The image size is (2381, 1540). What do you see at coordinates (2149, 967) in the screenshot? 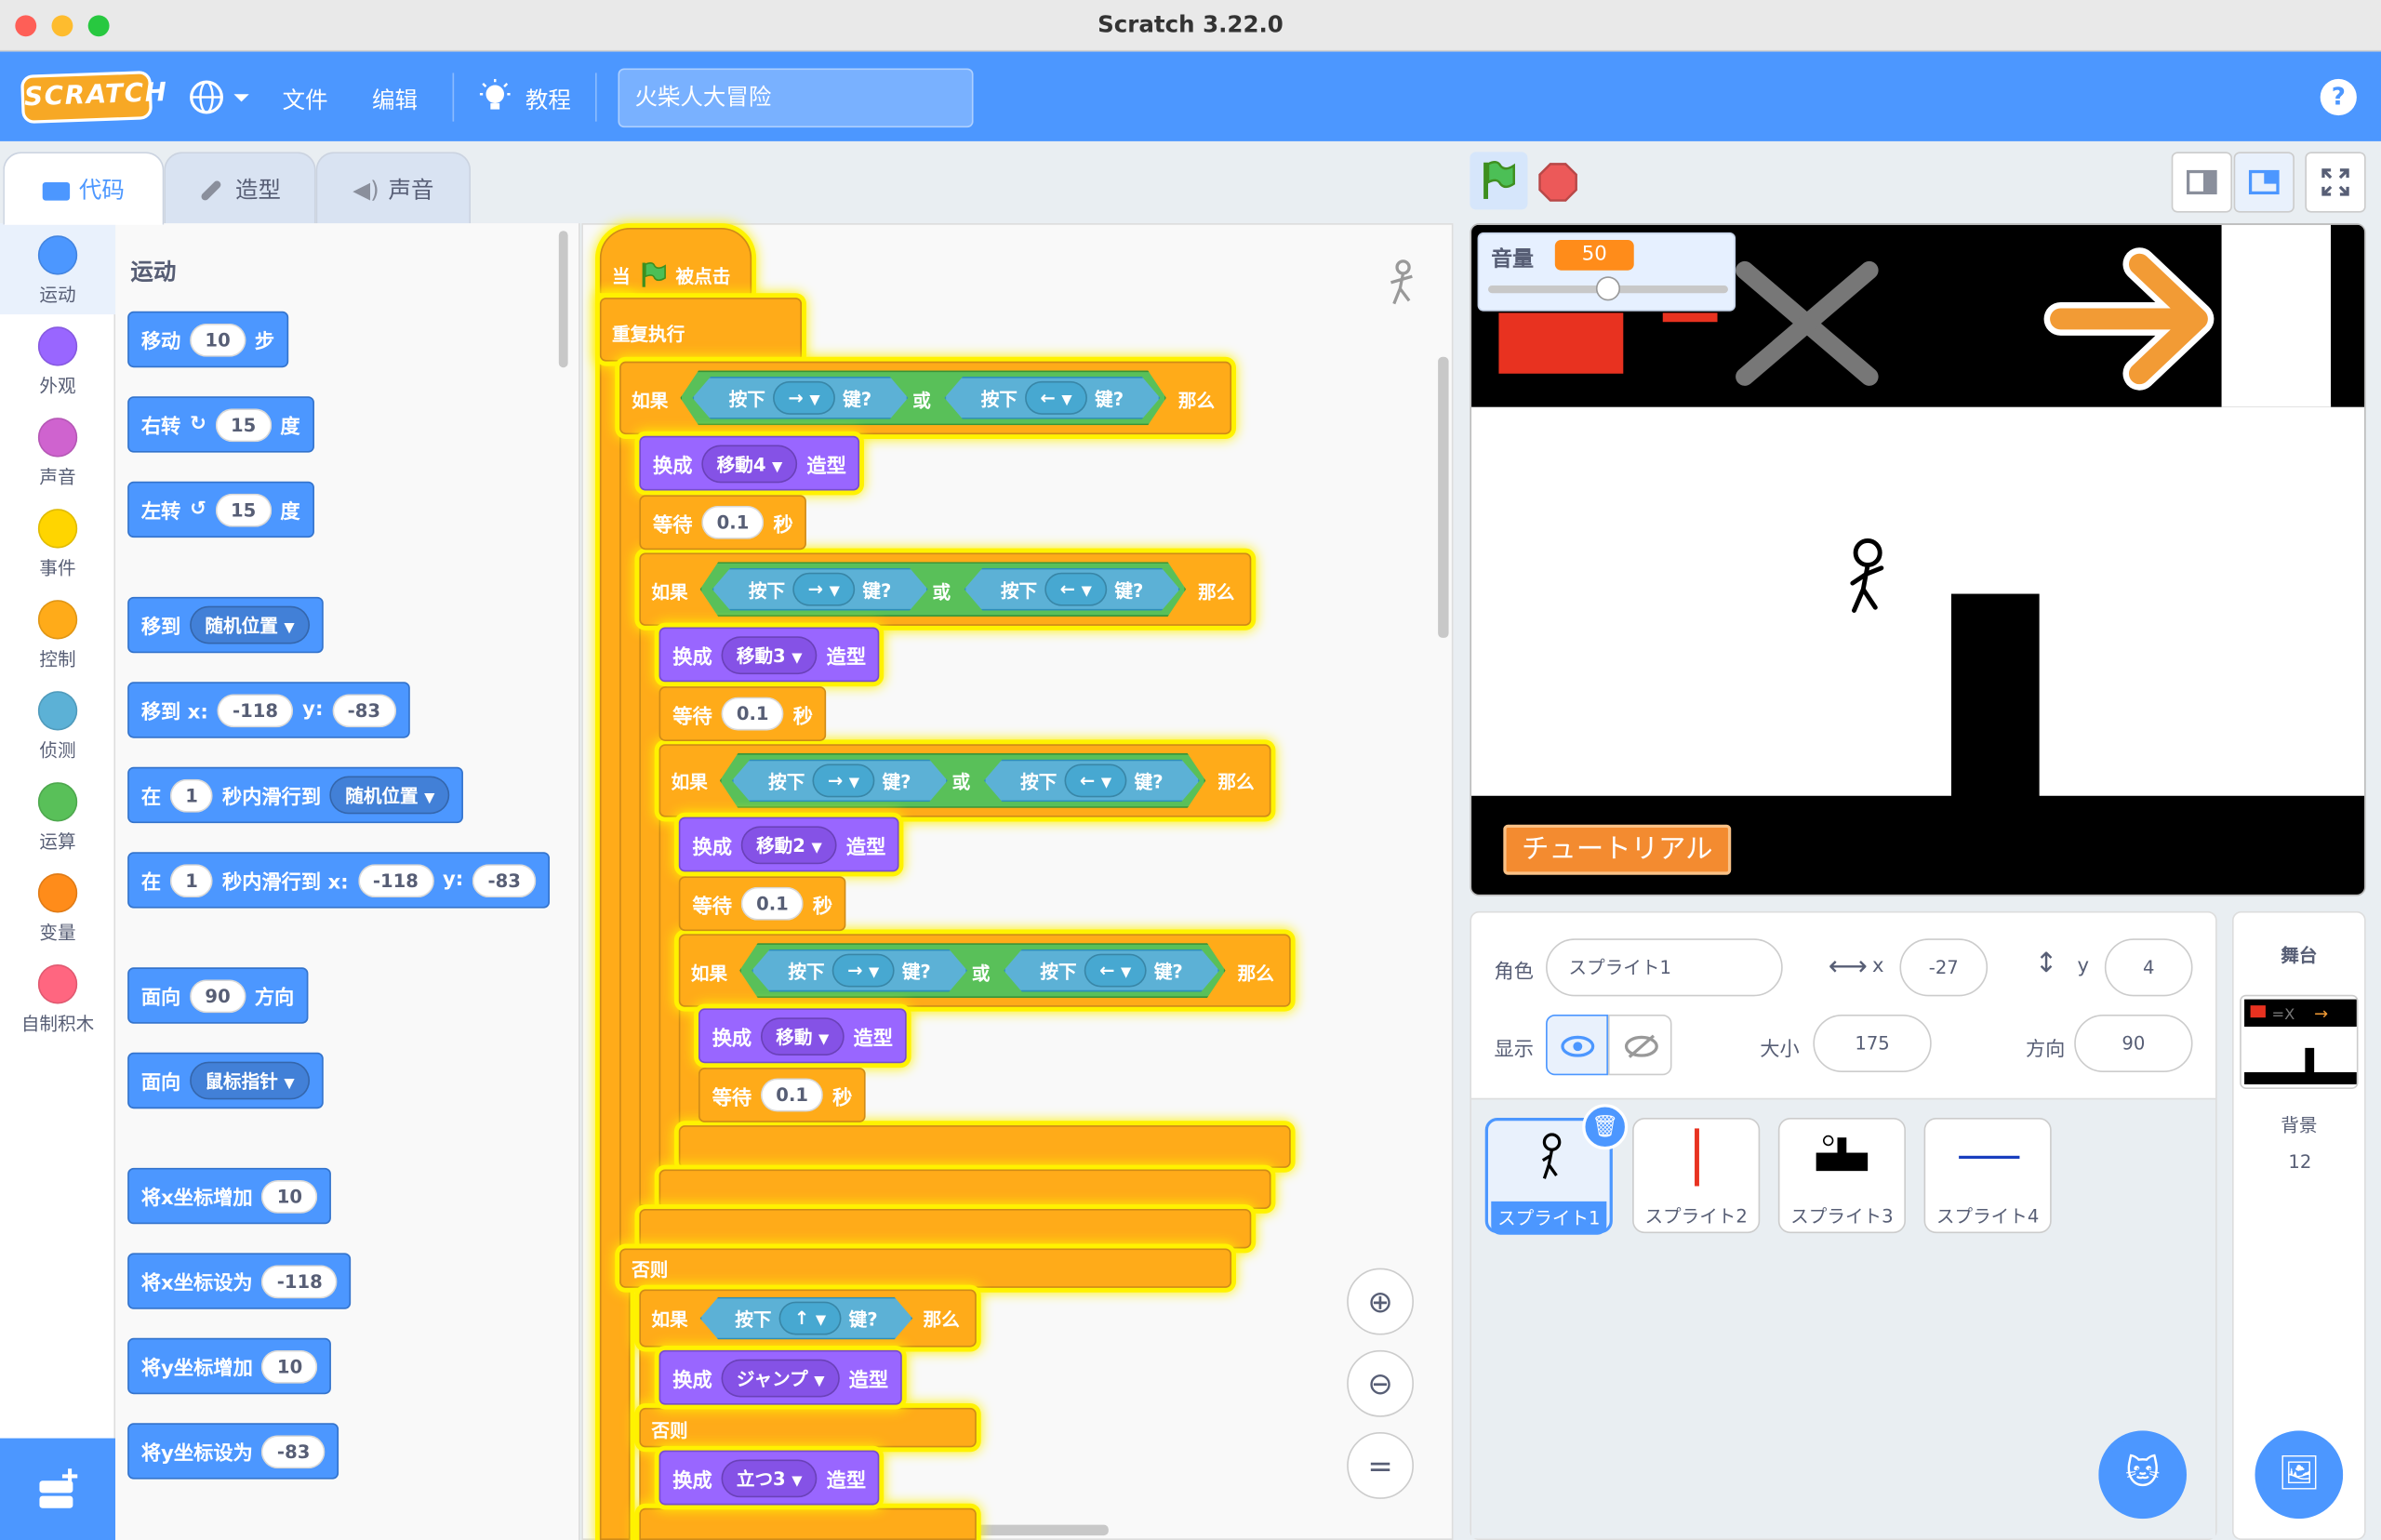
I see `y-position-input: 4` at bounding box center [2149, 967].